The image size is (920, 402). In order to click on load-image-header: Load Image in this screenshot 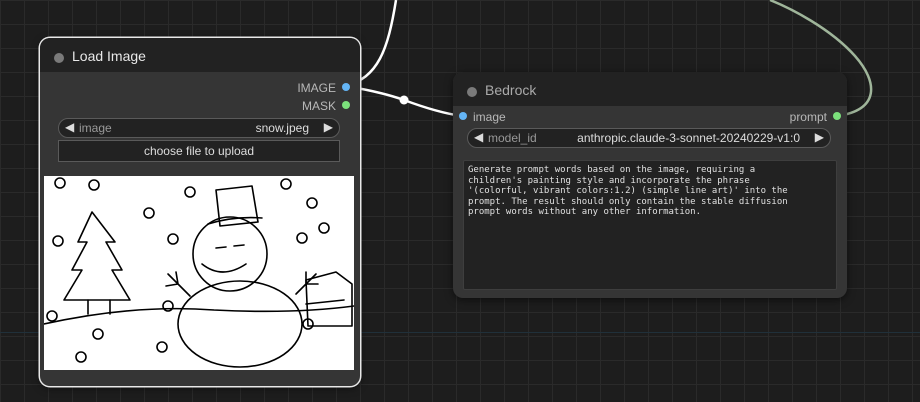, I will do `click(200, 55)`.